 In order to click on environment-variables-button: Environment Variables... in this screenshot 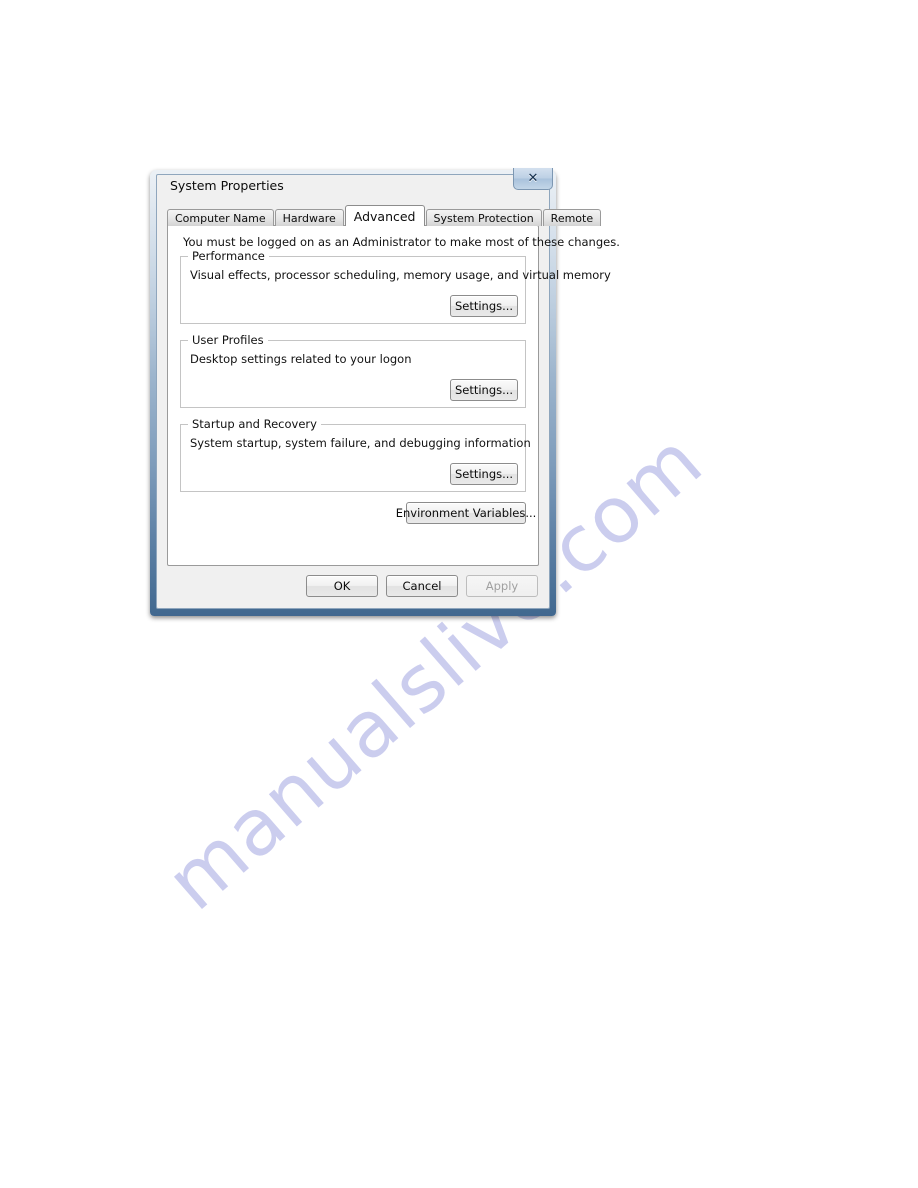, I will do `click(466, 513)`.